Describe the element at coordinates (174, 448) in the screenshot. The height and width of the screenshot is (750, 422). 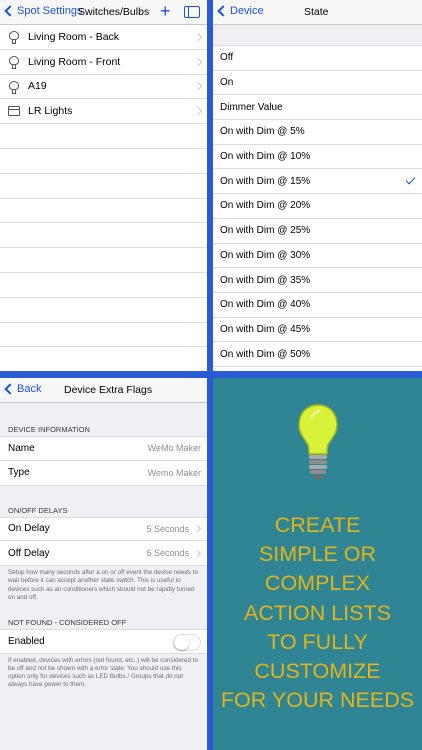
I see `name-value: WeMo Maker` at that location.